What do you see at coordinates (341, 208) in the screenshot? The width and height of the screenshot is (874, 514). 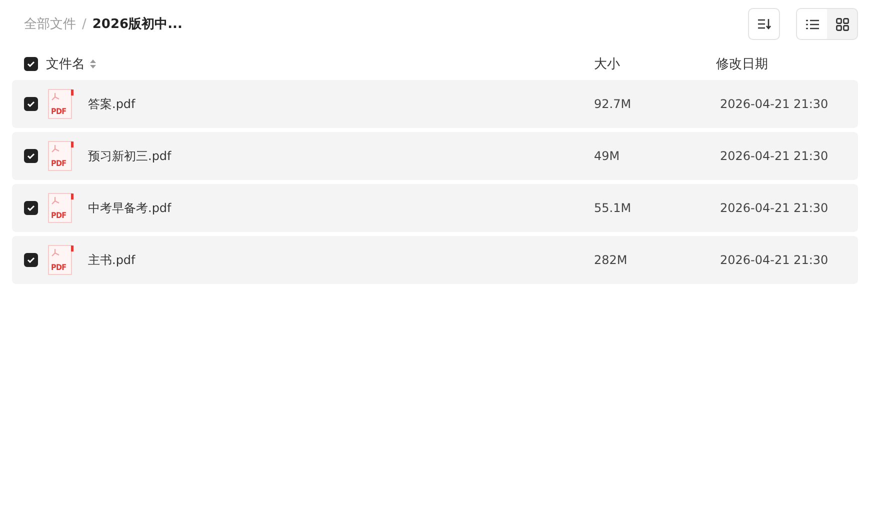 I see `file-name: 中考早备考.pdf` at bounding box center [341, 208].